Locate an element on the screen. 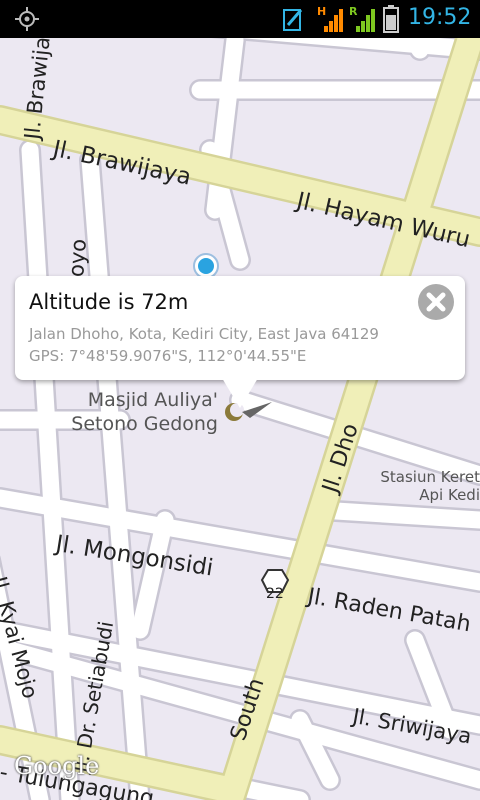 This screenshot has width=480, height=800. poi-label-masjid: Masjid Auliya' Setono Gedong is located at coordinates (138, 412).